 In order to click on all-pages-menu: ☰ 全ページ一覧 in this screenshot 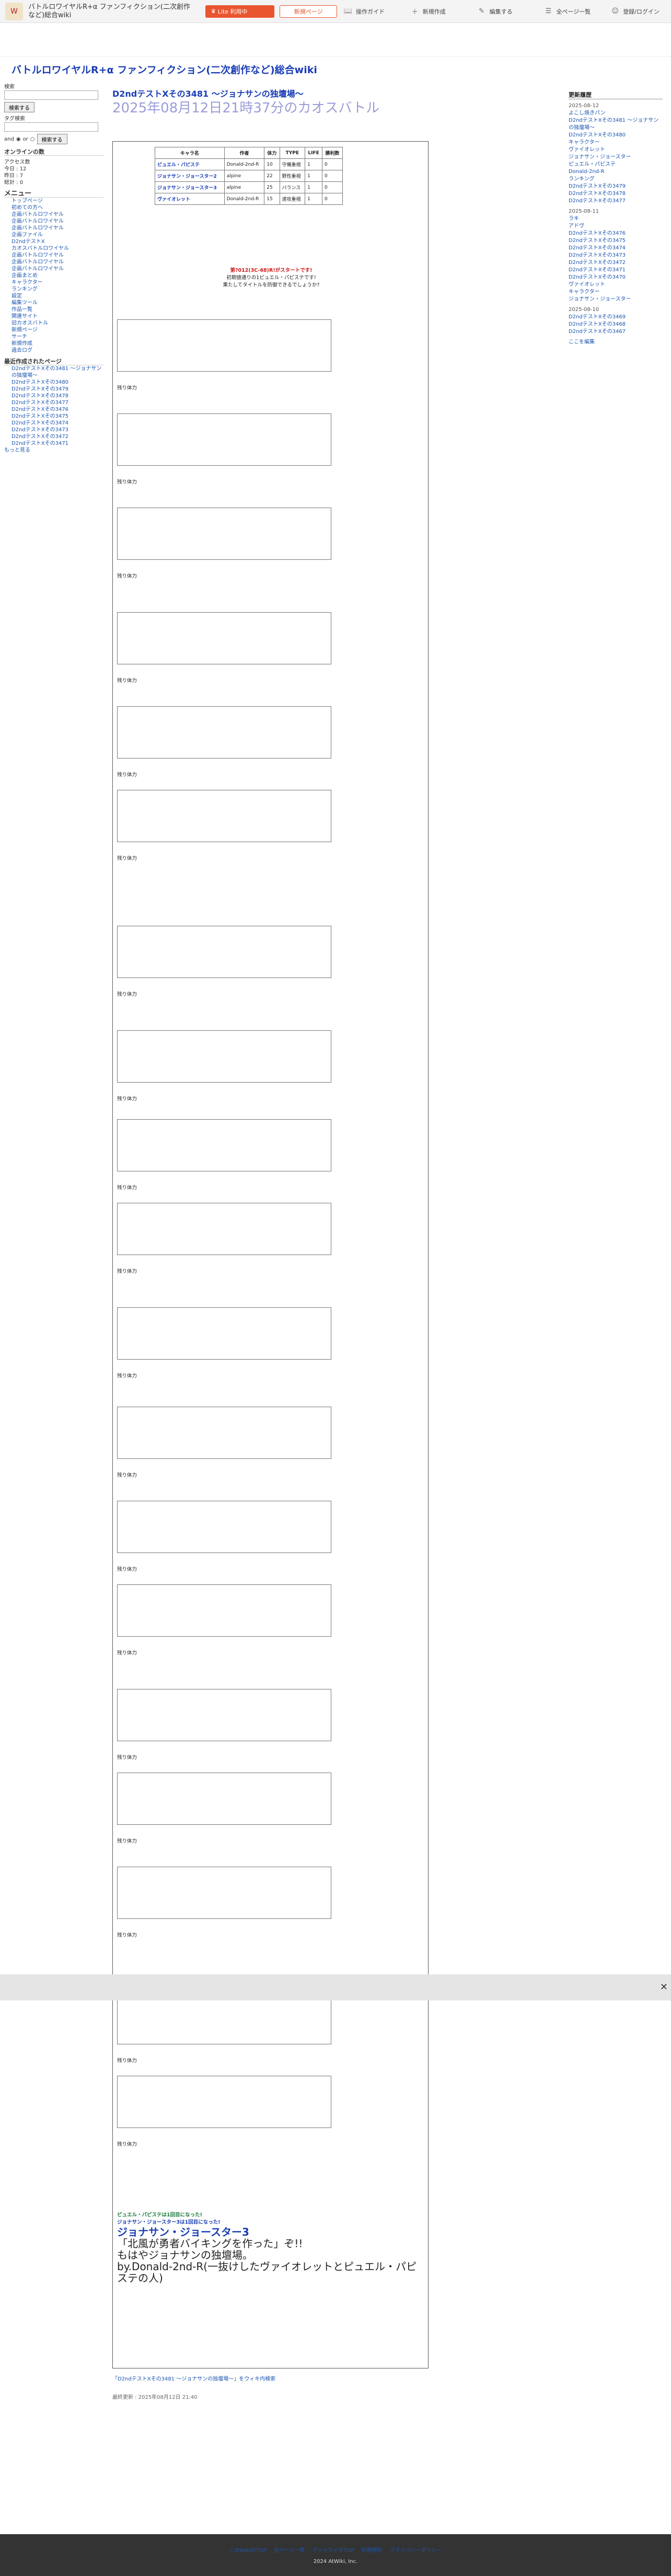, I will do `click(573, 11)`.